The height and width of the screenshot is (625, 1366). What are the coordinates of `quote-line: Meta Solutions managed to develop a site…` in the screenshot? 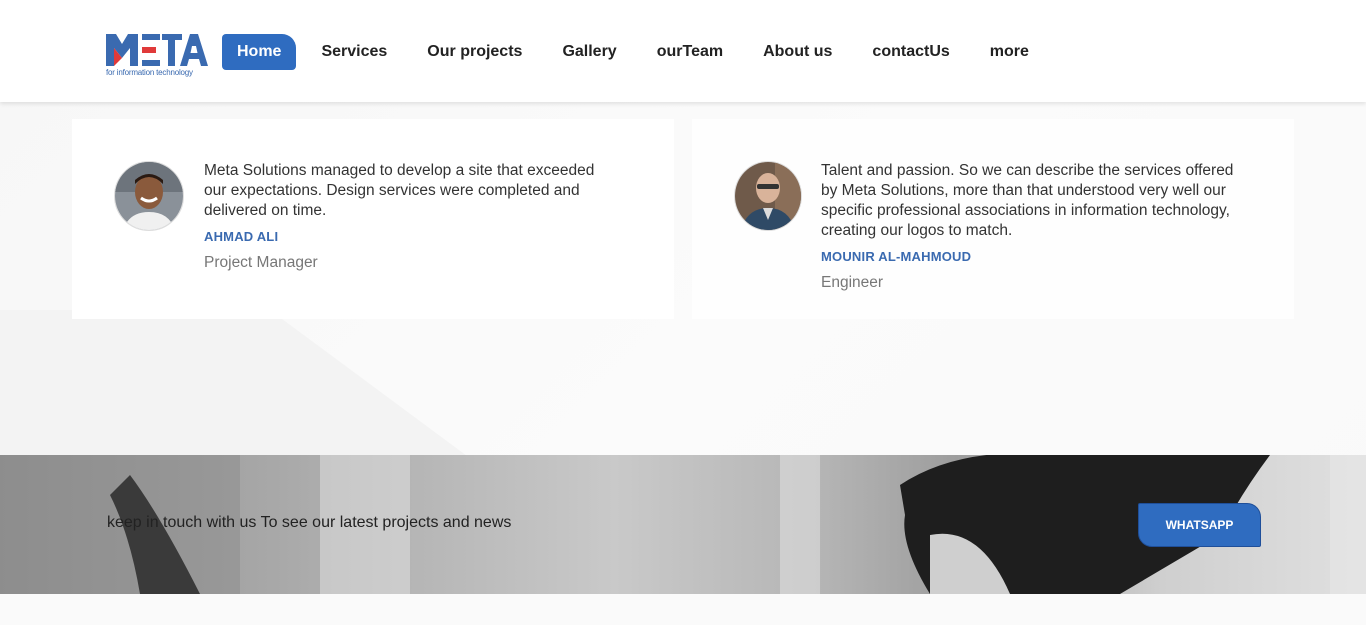 It's located at (399, 170).